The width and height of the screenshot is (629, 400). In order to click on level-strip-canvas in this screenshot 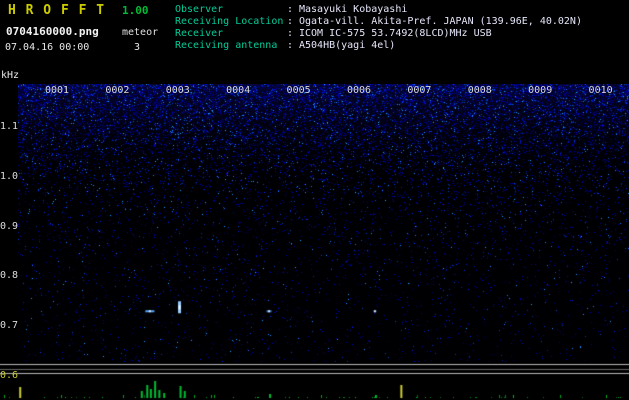, I will do `click(314, 381)`.